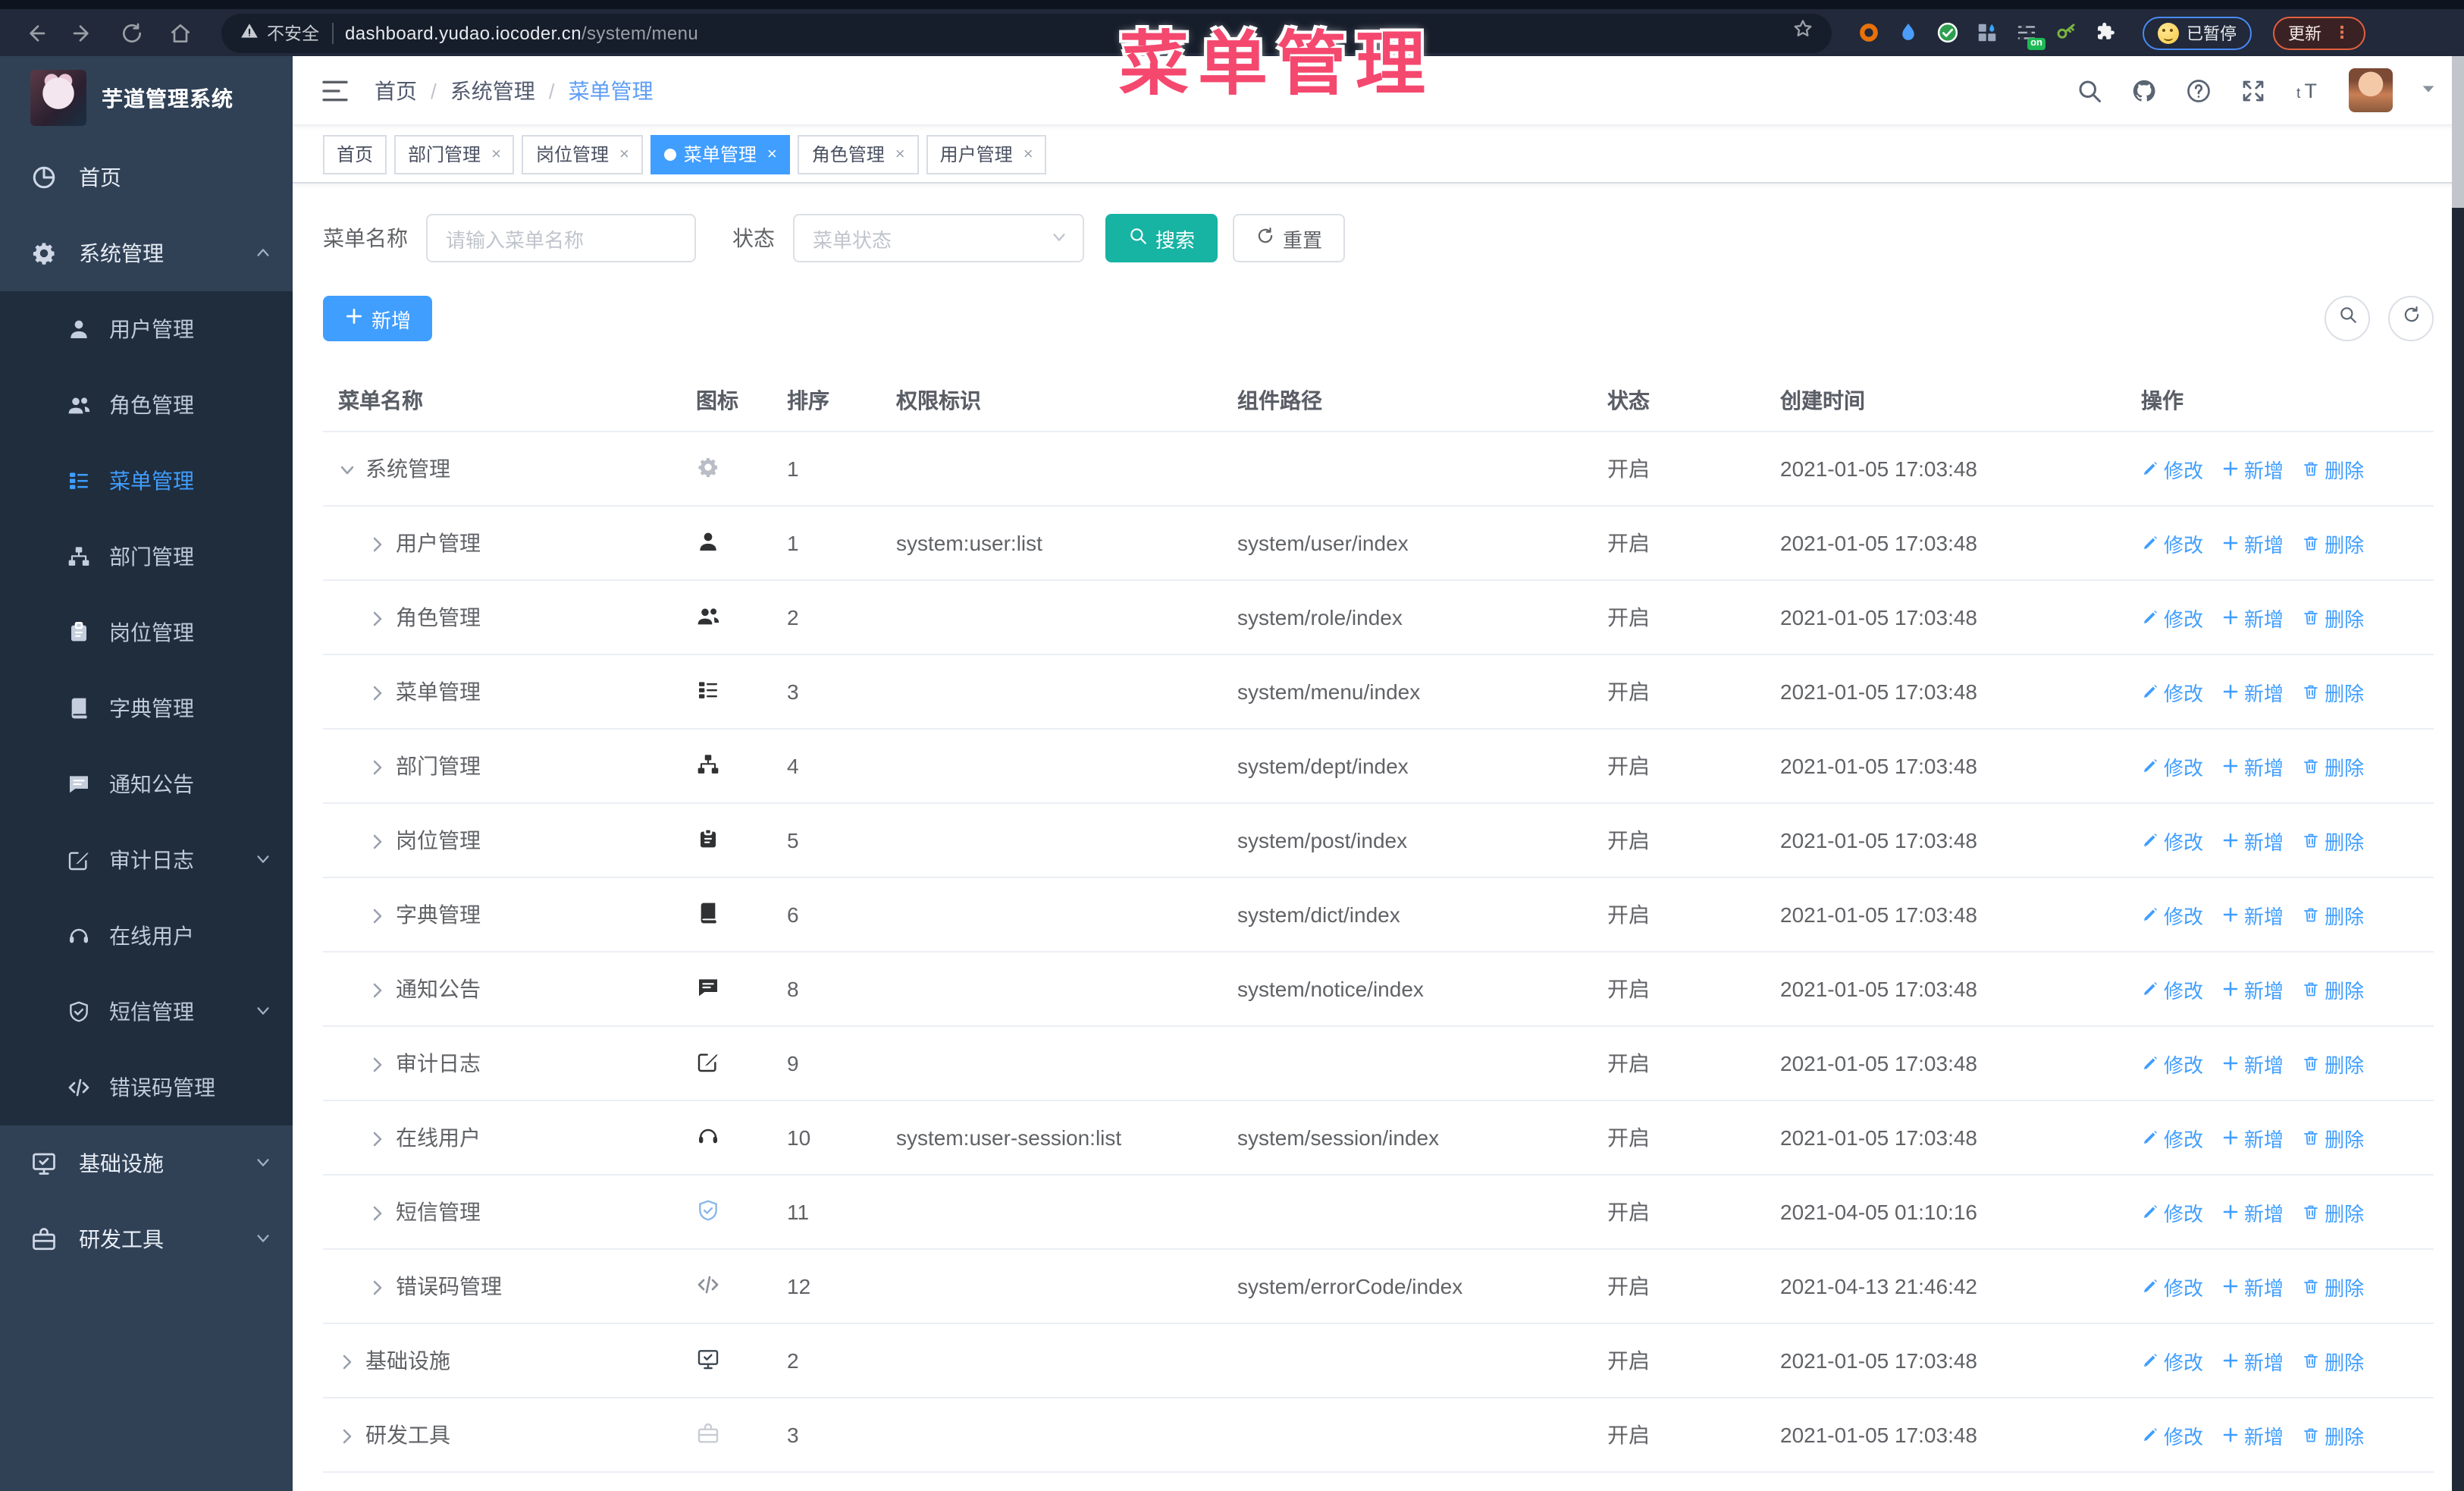 The width and height of the screenshot is (2464, 1491). What do you see at coordinates (2307, 90) in the screenshot?
I see `fontsize-icon: tT` at bounding box center [2307, 90].